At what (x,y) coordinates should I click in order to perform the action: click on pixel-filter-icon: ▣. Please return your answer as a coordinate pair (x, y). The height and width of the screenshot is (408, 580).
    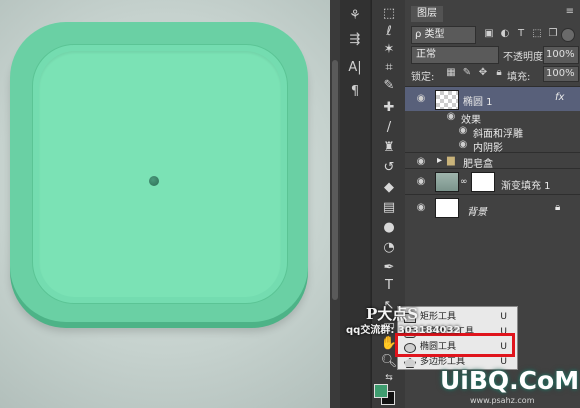
    Looking at the image, I should click on (489, 34).